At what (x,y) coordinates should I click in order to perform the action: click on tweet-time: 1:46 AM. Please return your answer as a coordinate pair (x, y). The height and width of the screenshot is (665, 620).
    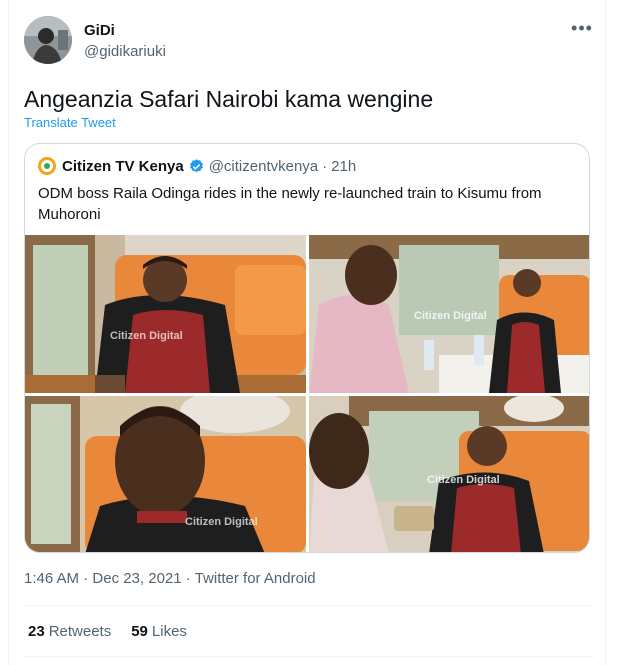
    Looking at the image, I should click on (51, 578).